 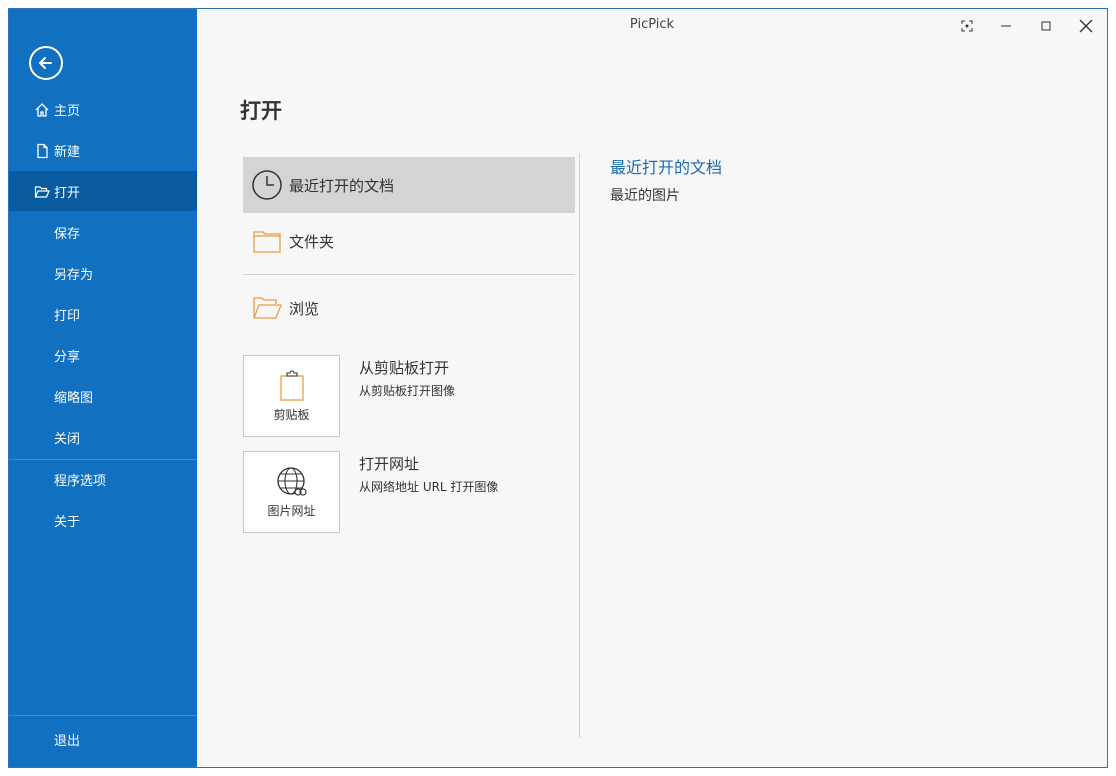 What do you see at coordinates (103, 715) in the screenshot?
I see `sidebar-divider` at bounding box center [103, 715].